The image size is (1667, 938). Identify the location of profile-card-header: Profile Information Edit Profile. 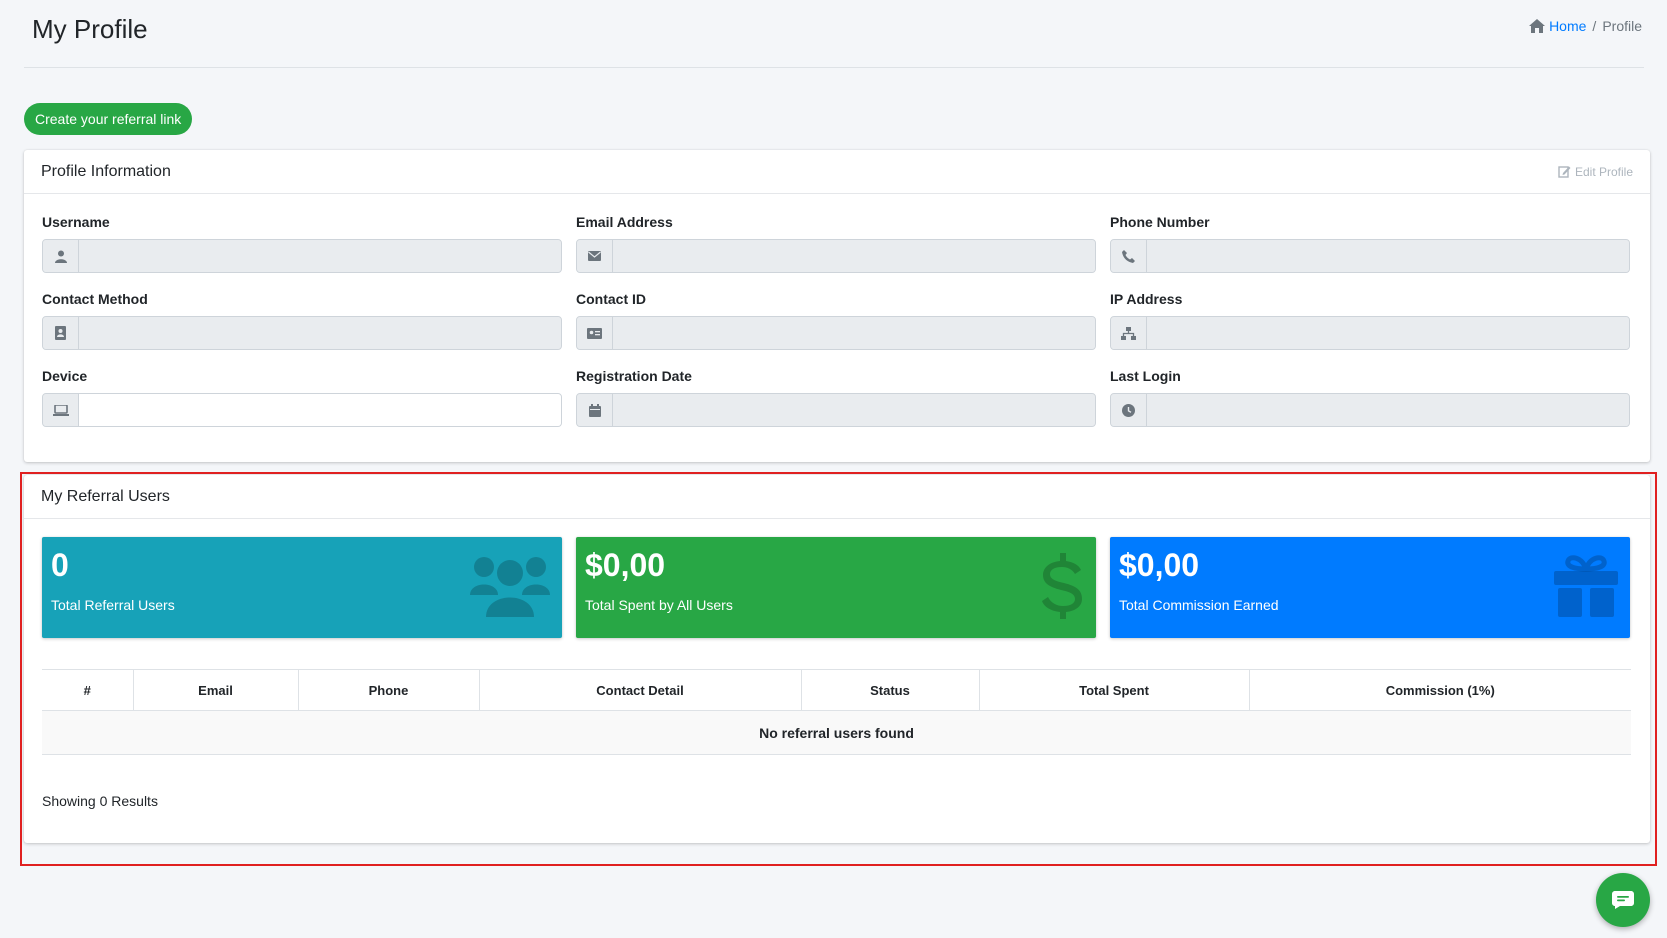
(837, 172).